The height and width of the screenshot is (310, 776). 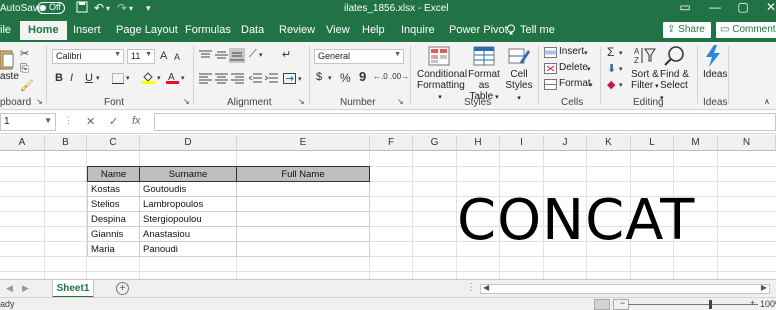 What do you see at coordinates (715, 56) in the screenshot?
I see `ideas-icon` at bounding box center [715, 56].